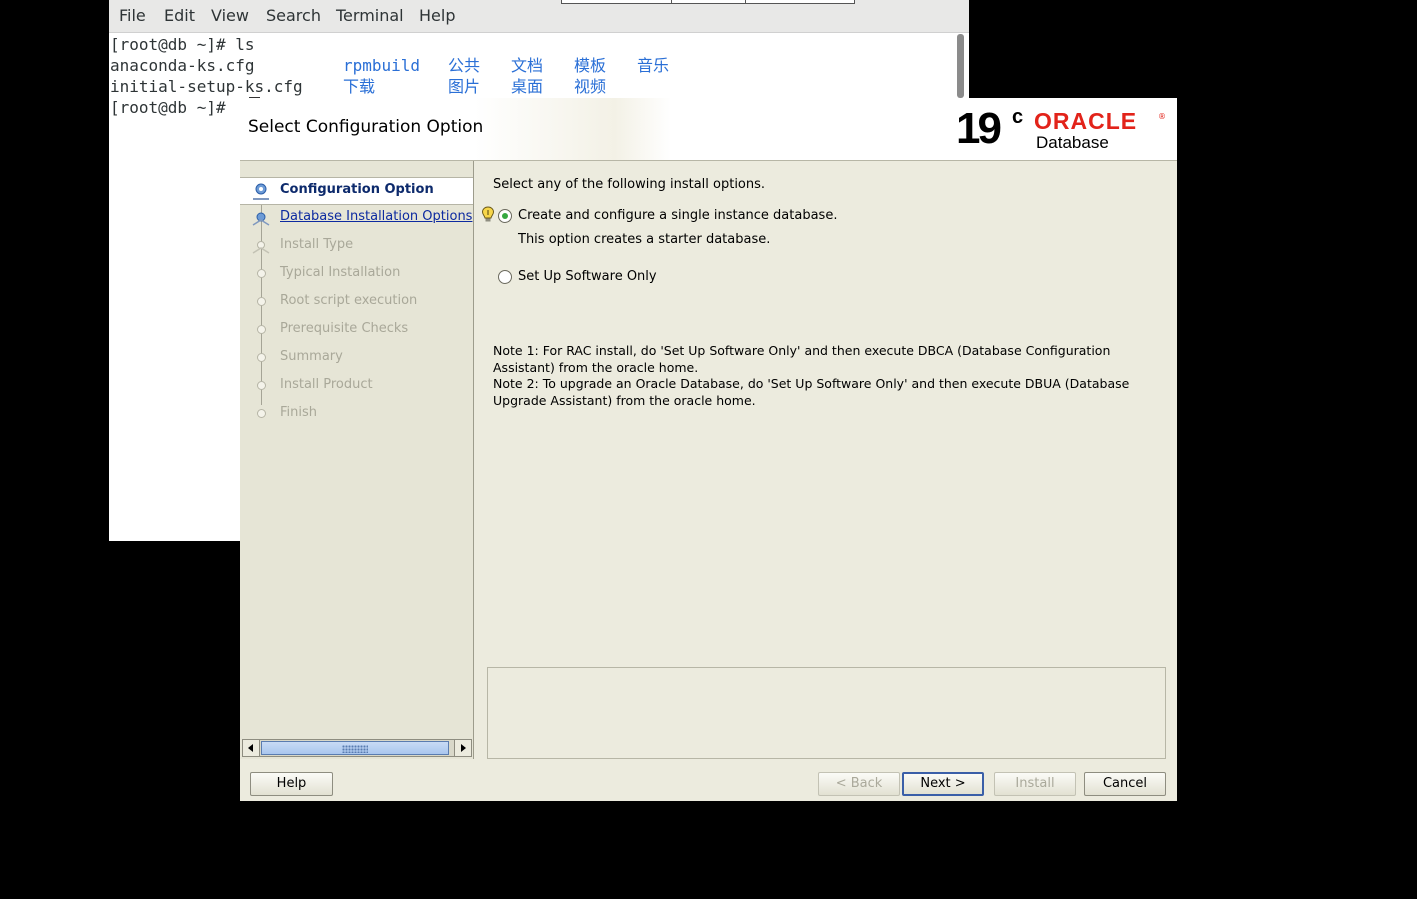  Describe the element at coordinates (653, 65) in the screenshot. I see `dir-entry: 音乐` at that location.